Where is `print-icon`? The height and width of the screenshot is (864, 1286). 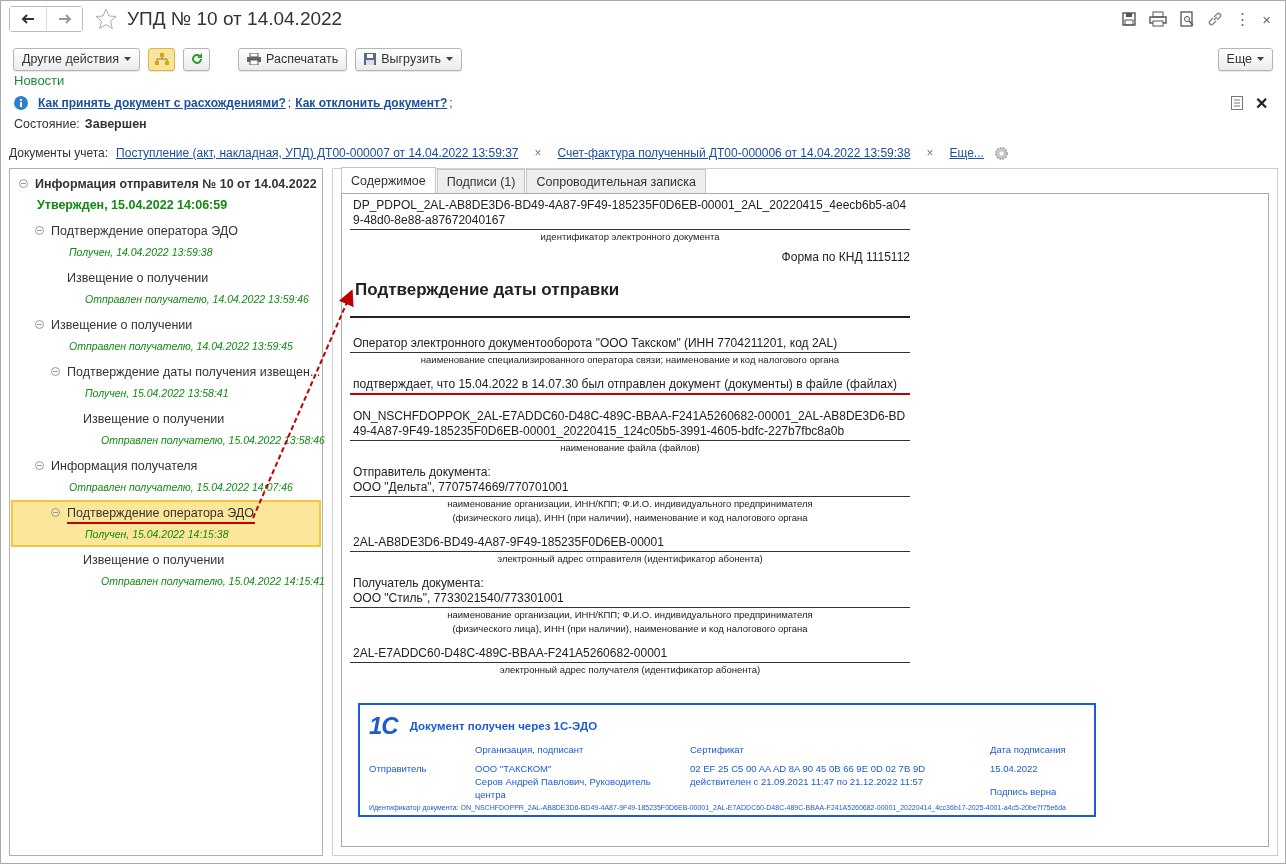
print-icon is located at coordinates (1158, 19).